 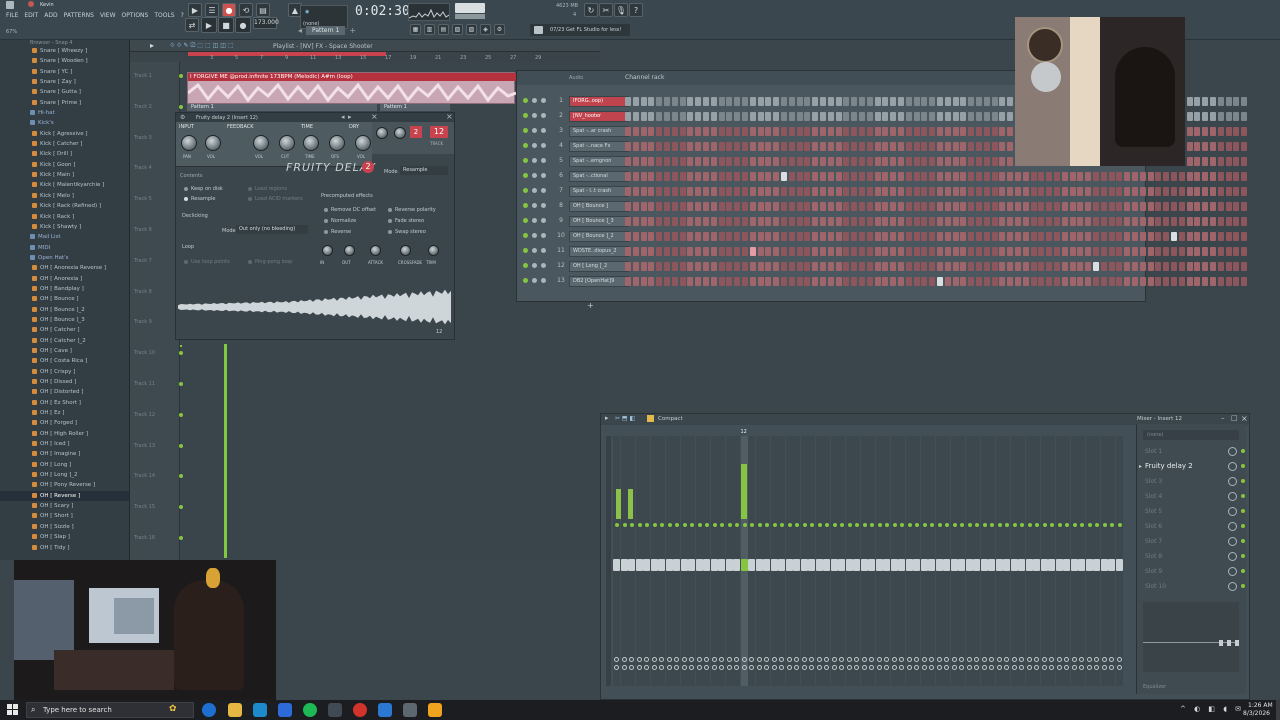 I want to click on channel-number: 11, so click(x=561, y=250).